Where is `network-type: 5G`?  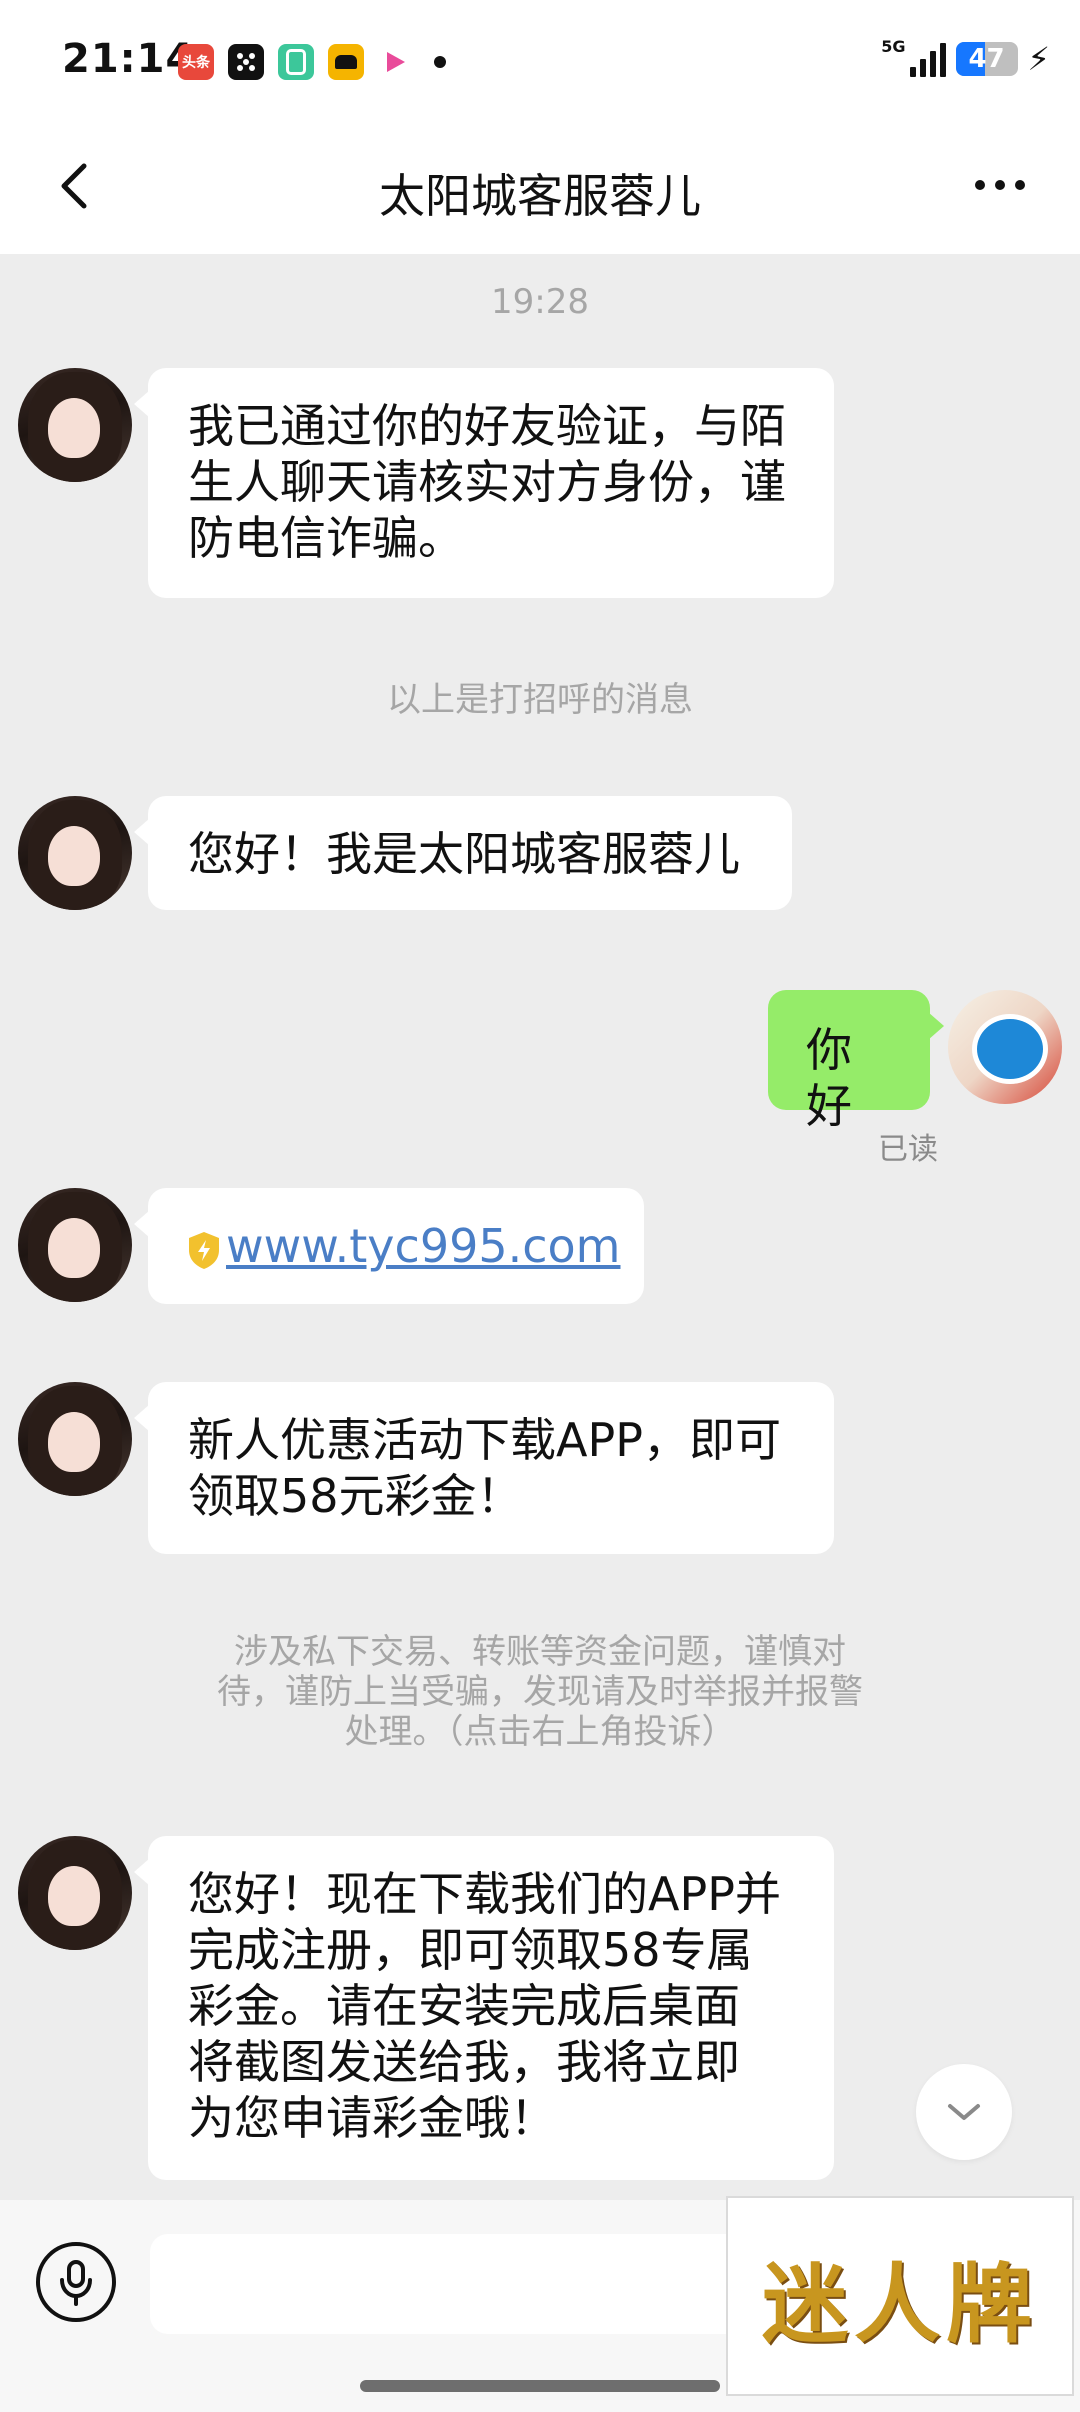 network-type: 5G is located at coordinates (893, 46).